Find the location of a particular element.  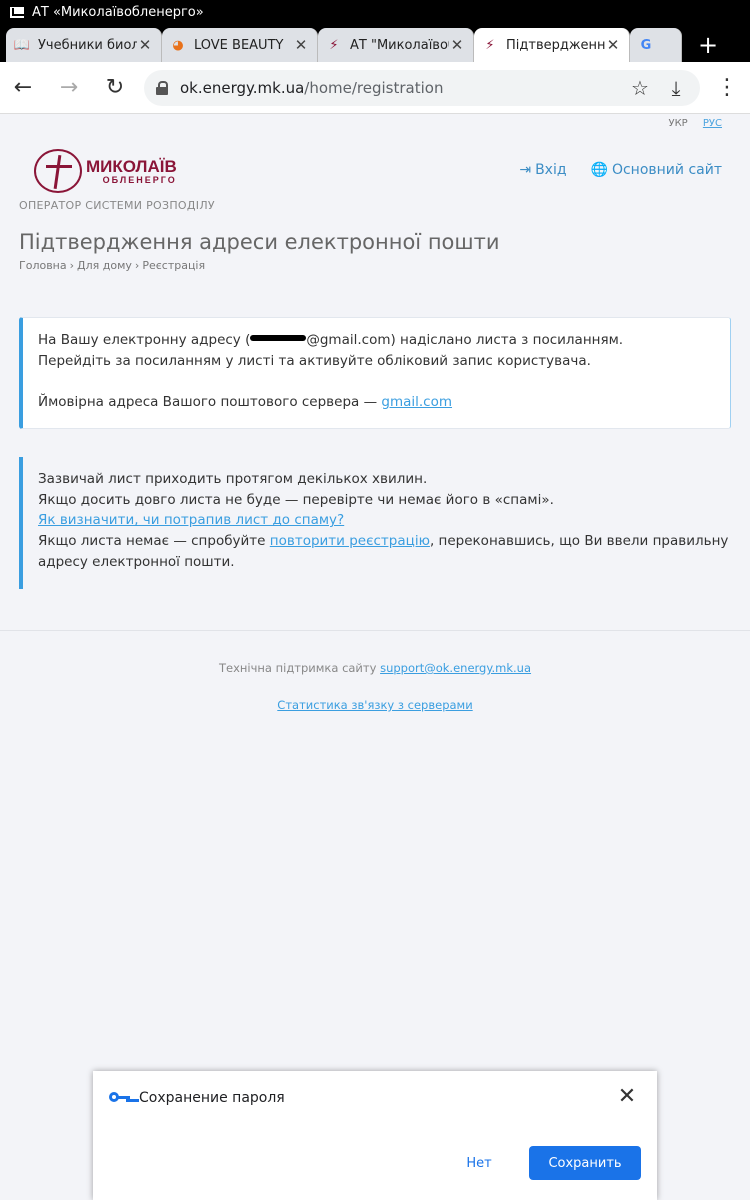

operator-caption: ОПЕРАТОР СИСТЕМИ РОЗПОДІЛУ is located at coordinates (117, 205).